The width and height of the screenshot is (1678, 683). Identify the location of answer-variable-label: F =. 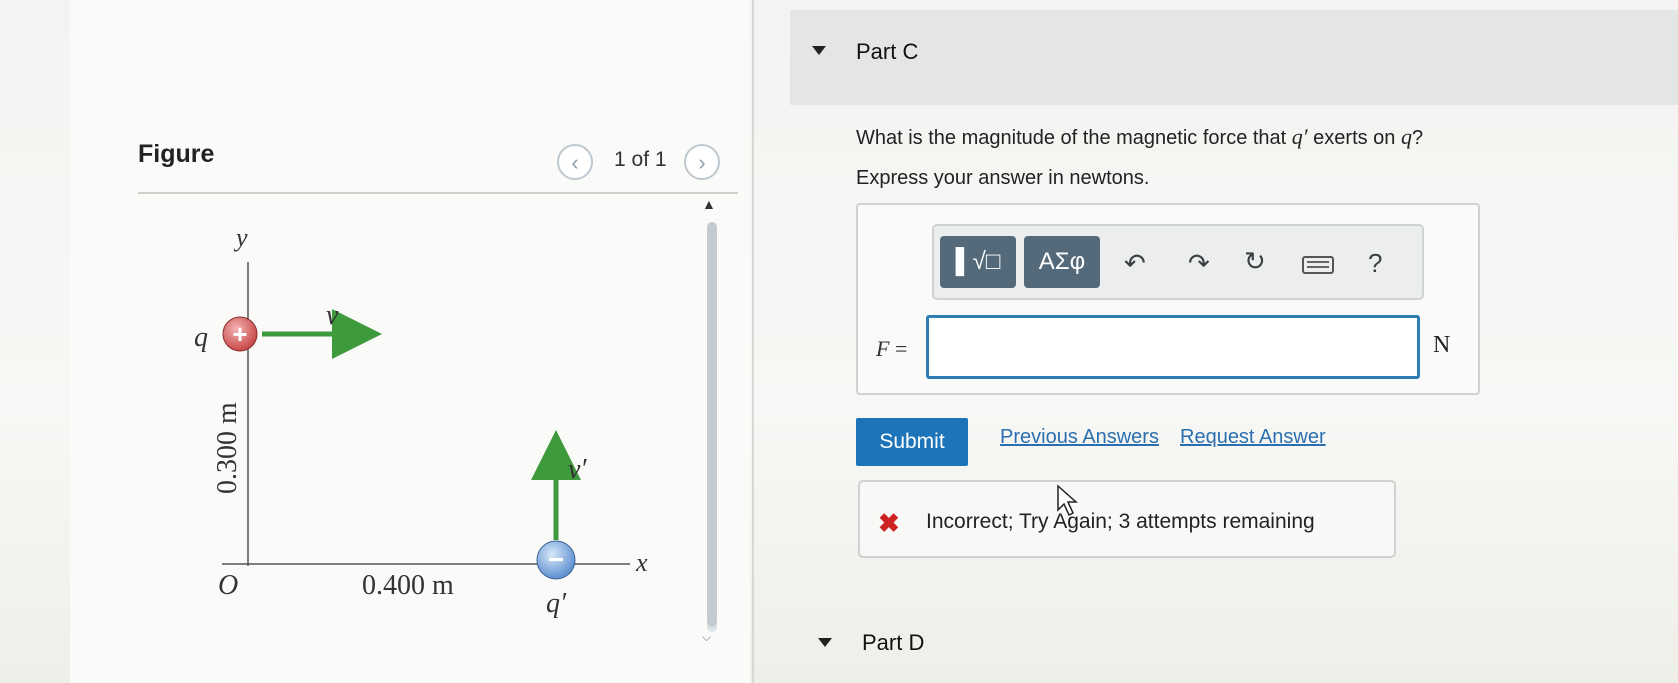
(891, 349).